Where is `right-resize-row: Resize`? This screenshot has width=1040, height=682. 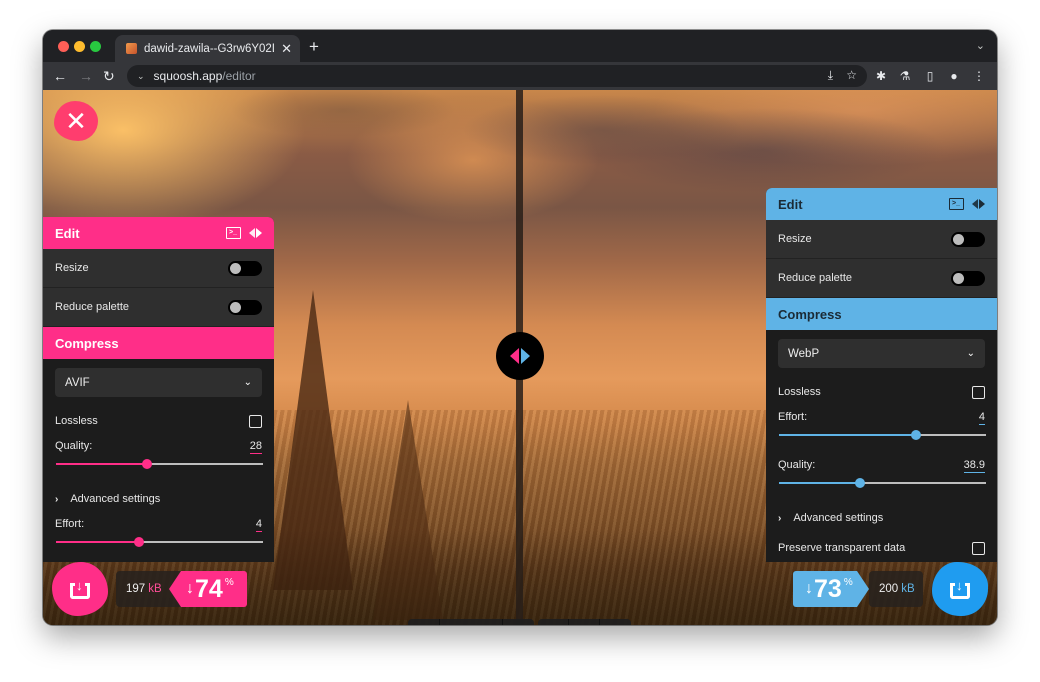
right-resize-row: Resize is located at coordinates (881, 239).